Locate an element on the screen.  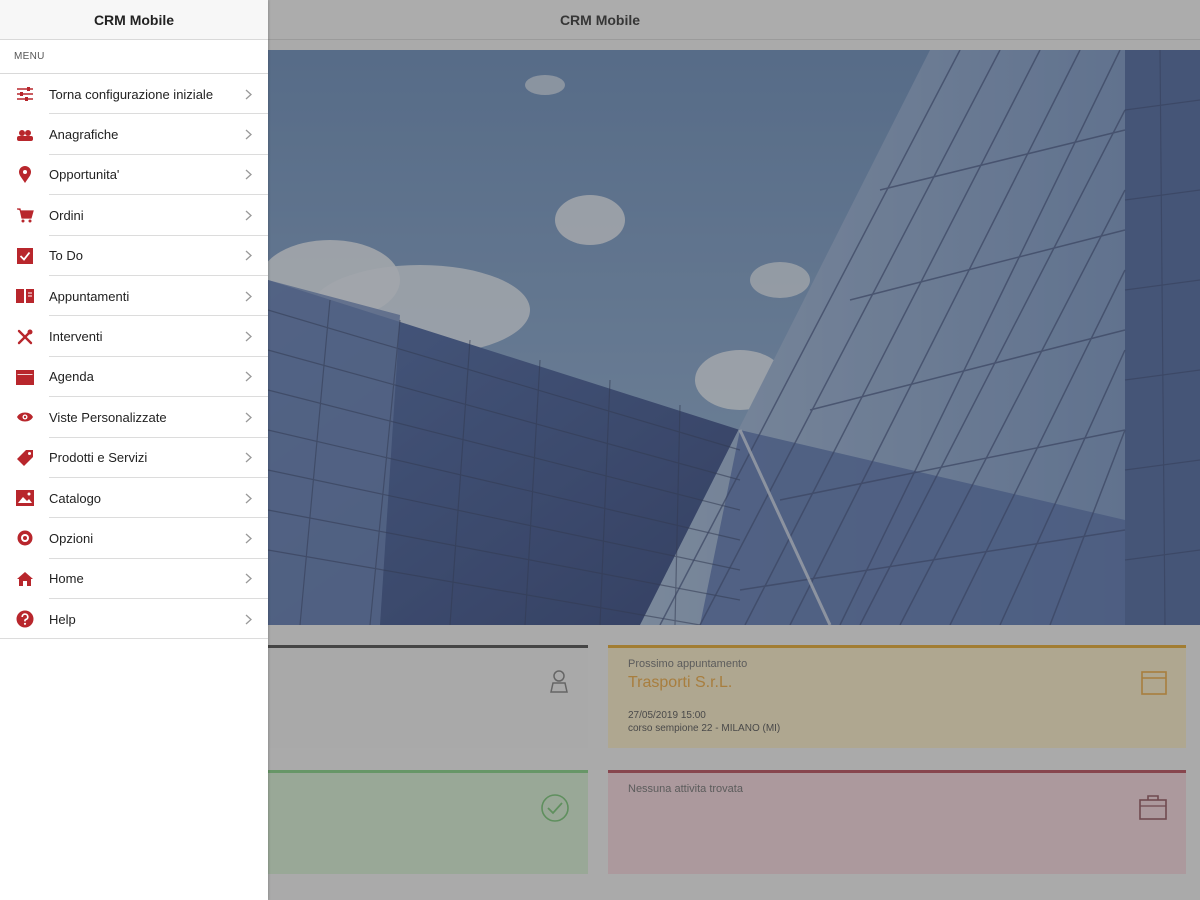
tag-icon is located at coordinates (25, 458).